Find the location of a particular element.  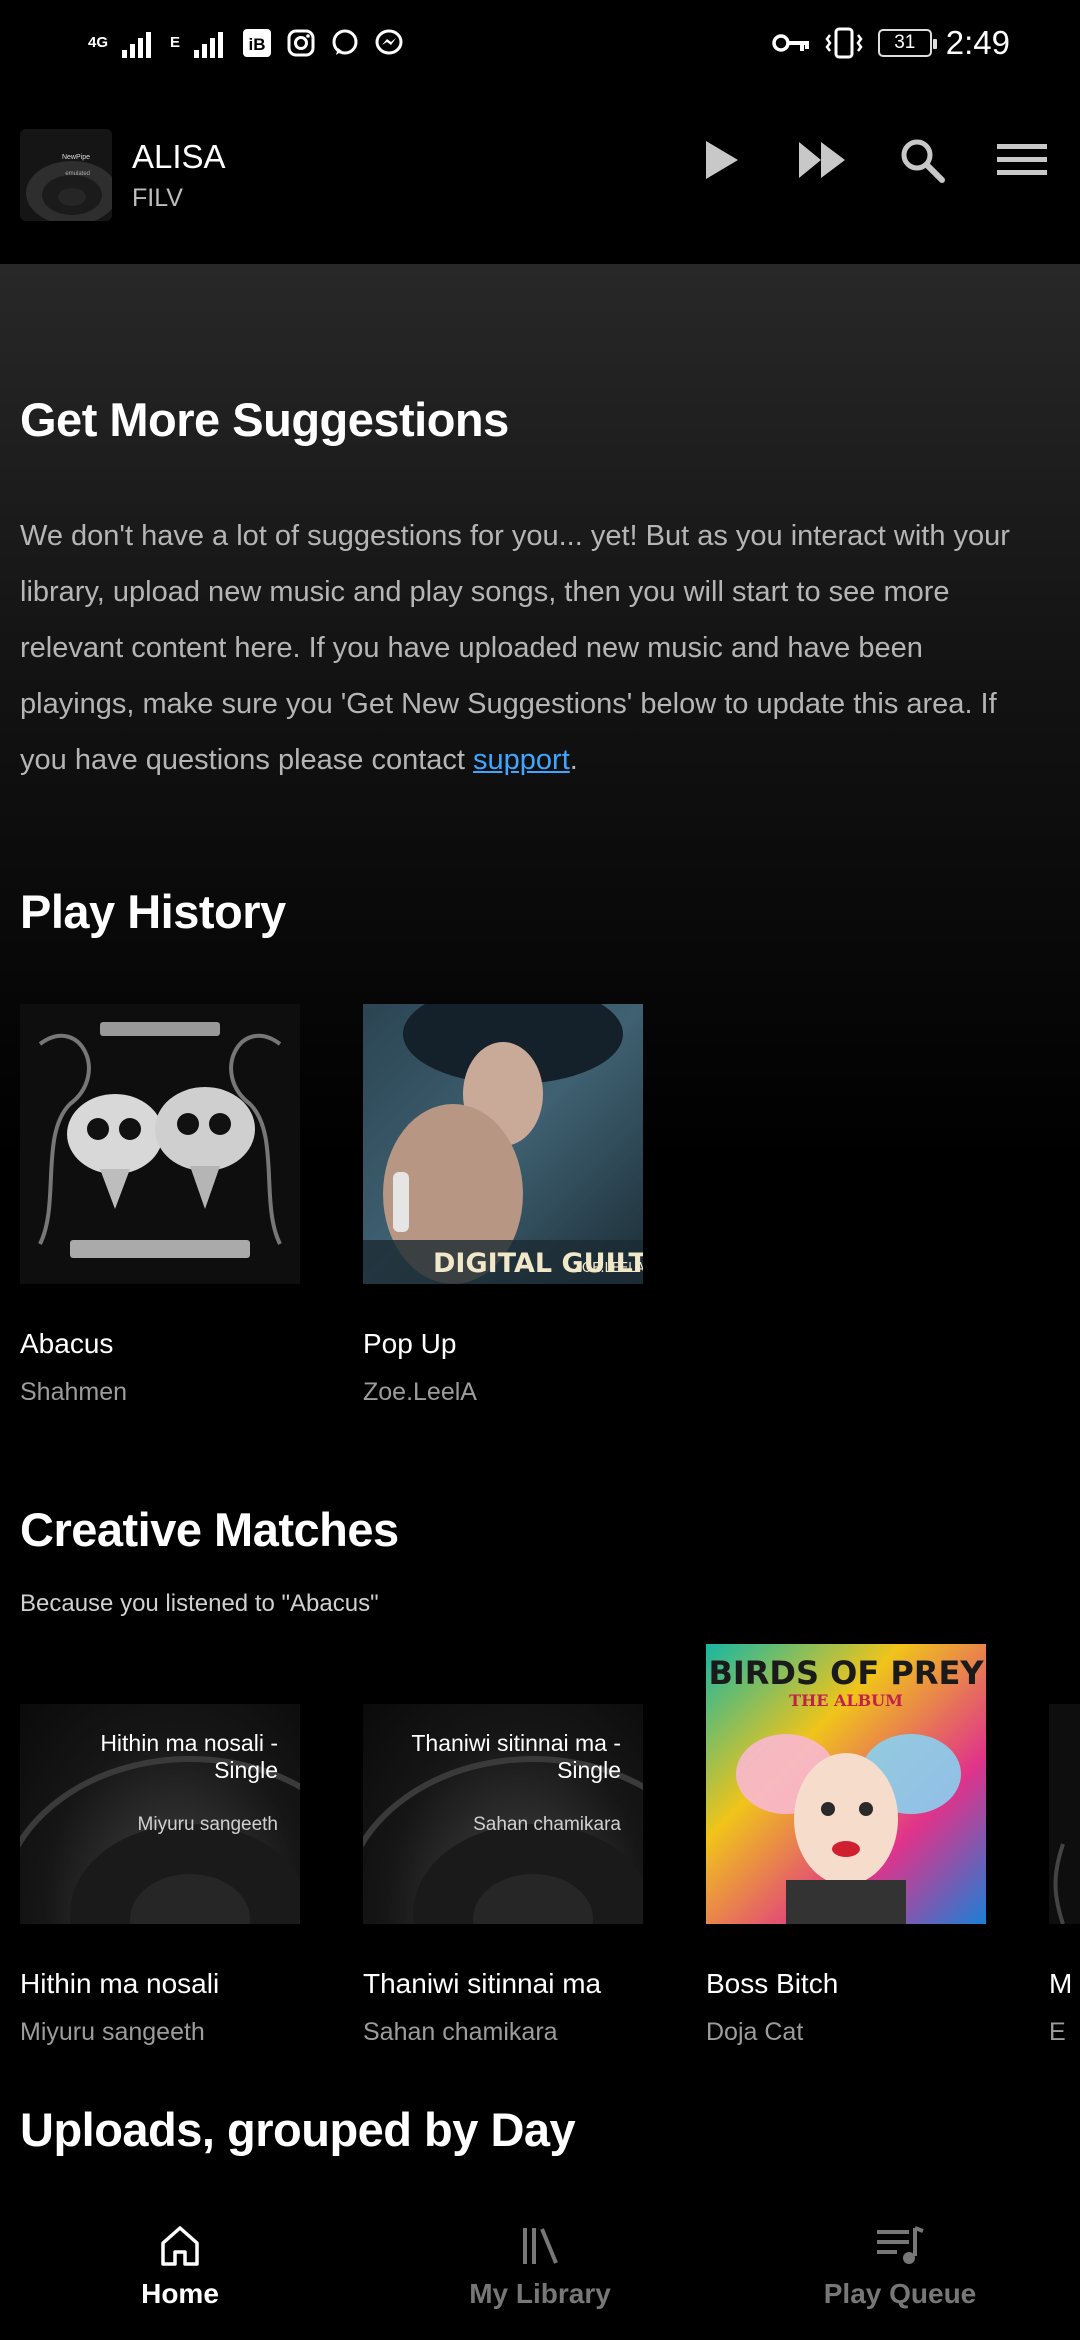

art-text-title: BIRDS OF PREY is located at coordinates (846, 1673).